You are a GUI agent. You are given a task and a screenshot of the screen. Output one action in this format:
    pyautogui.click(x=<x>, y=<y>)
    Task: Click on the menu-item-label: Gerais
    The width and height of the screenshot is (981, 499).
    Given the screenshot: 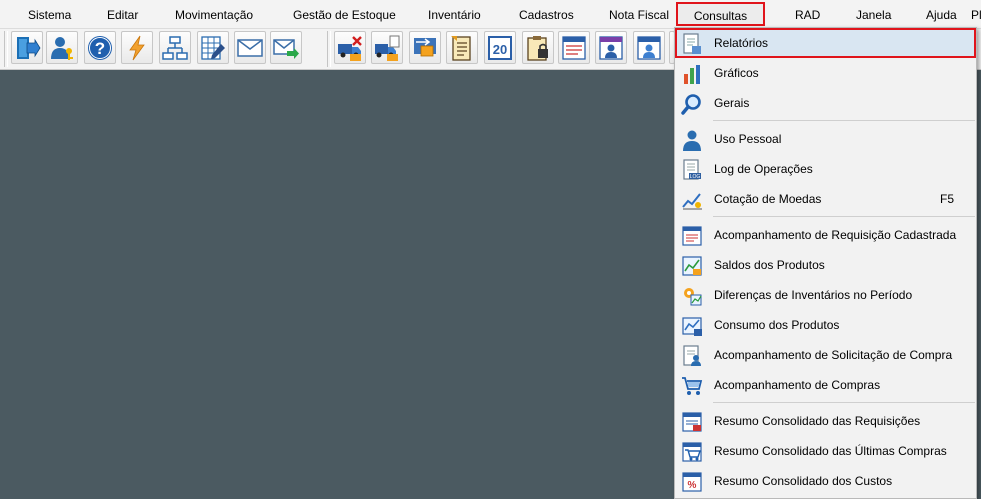 What is the action you would take?
    pyautogui.click(x=732, y=103)
    